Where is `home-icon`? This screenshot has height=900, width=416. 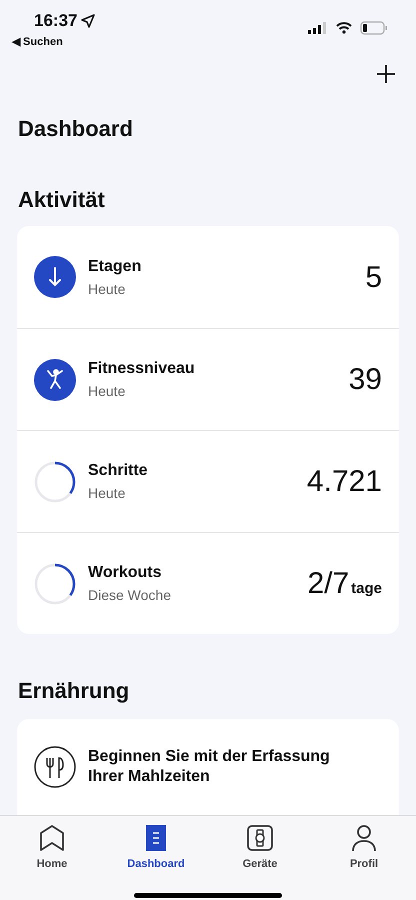 home-icon is located at coordinates (52, 838).